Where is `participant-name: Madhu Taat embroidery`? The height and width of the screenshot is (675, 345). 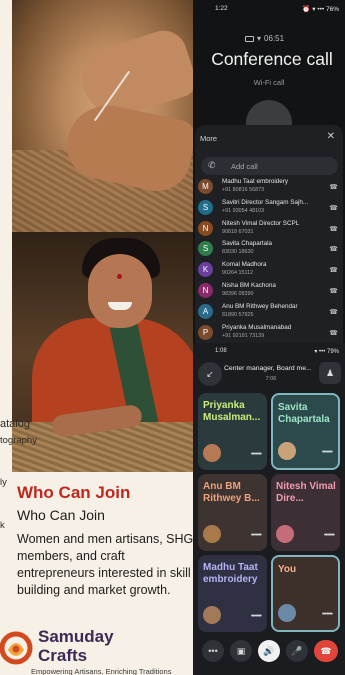
participant-name: Madhu Taat embroidery is located at coordinates (255, 181).